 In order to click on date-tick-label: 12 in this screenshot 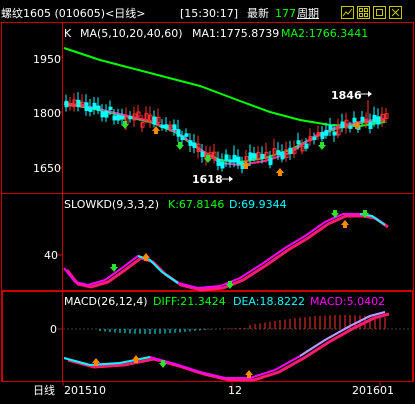, I will do `click(235, 390)`.